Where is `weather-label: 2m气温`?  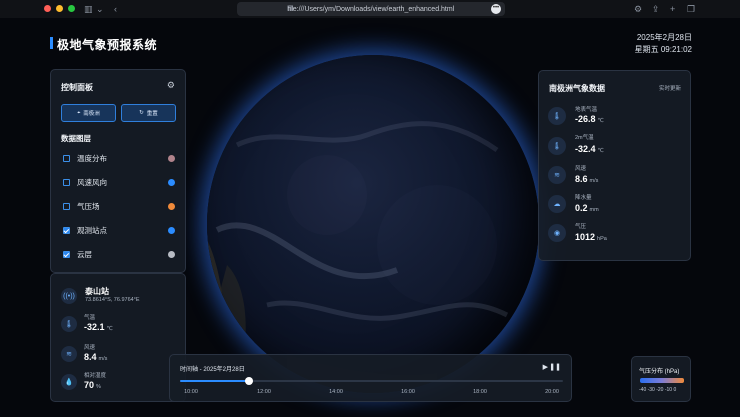
weather-label: 2m气温 is located at coordinates (584, 138).